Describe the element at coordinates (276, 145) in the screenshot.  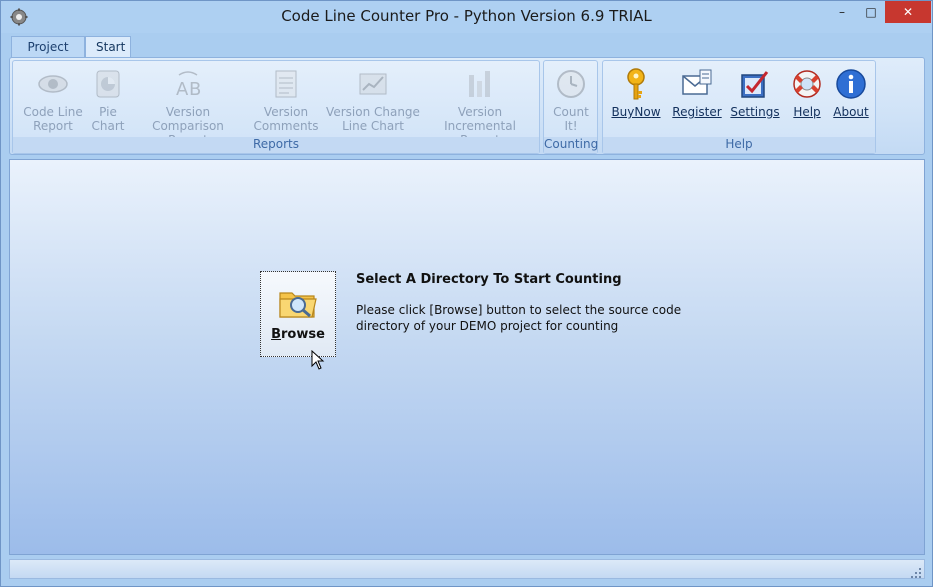
I see `ribbon-group-label-reports: Reports` at that location.